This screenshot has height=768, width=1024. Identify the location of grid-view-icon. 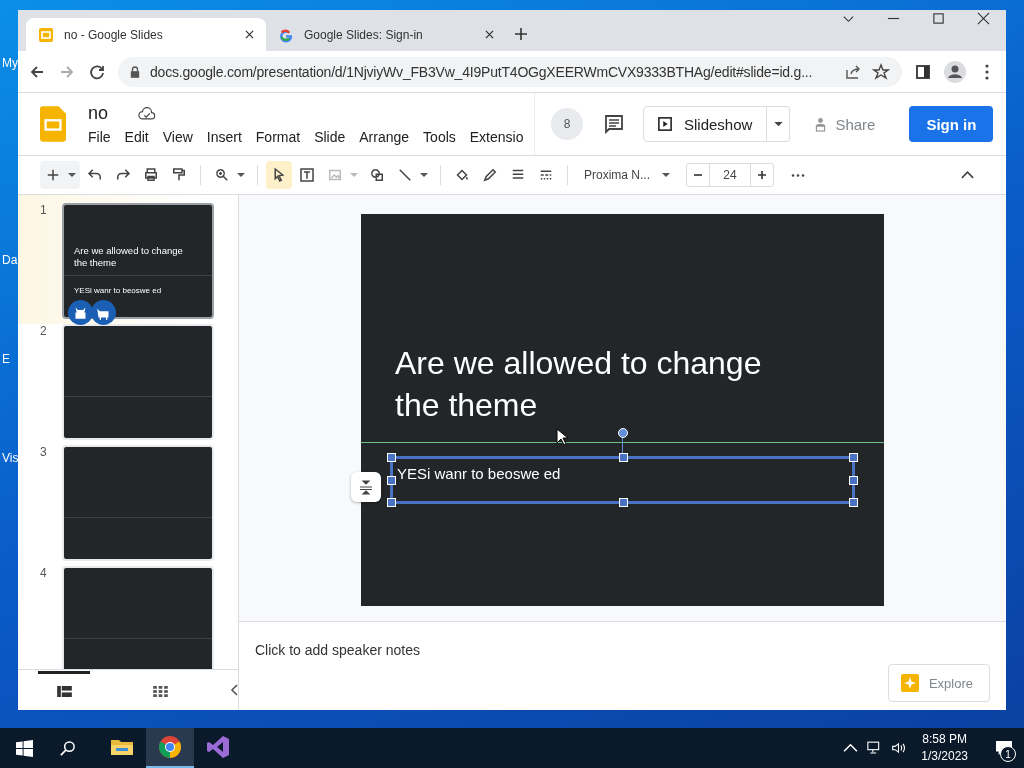
(160, 691).